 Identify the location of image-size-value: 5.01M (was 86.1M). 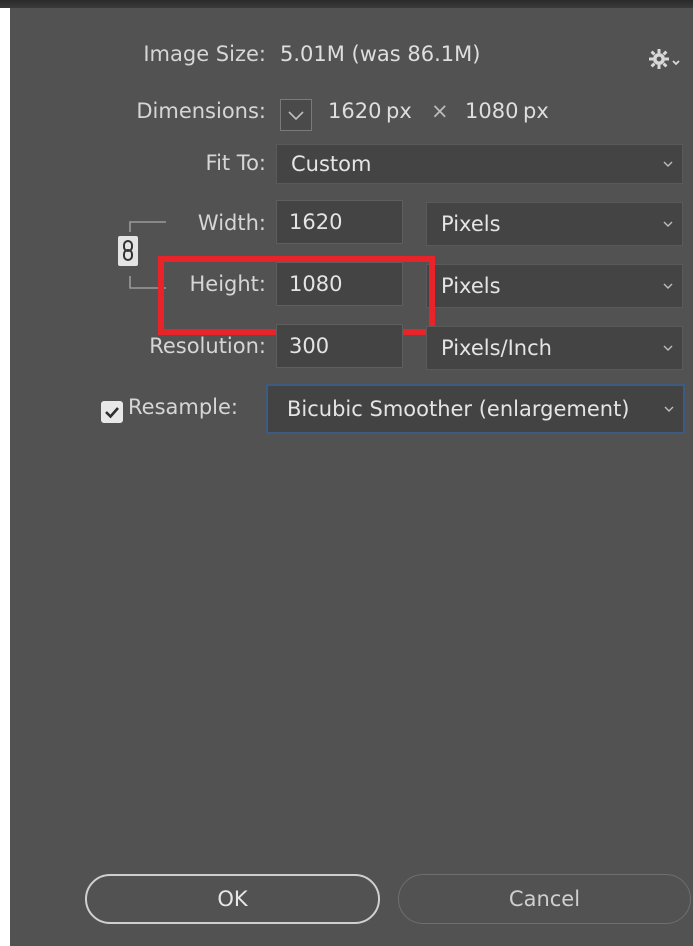
(380, 54).